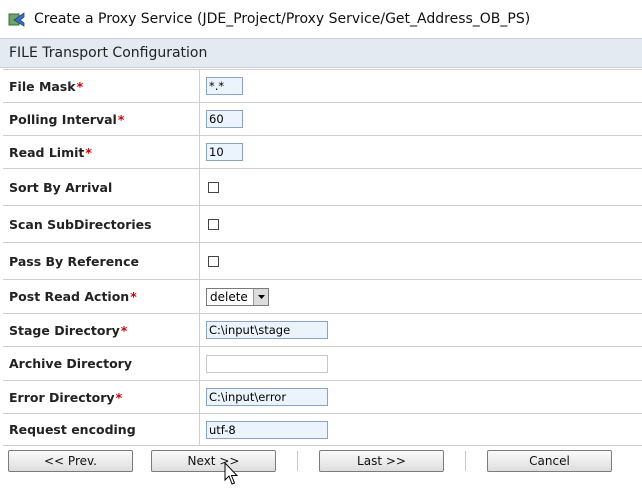 The height and width of the screenshot is (489, 642). I want to click on row-archive-directory: Archive Directory, so click(322, 364).